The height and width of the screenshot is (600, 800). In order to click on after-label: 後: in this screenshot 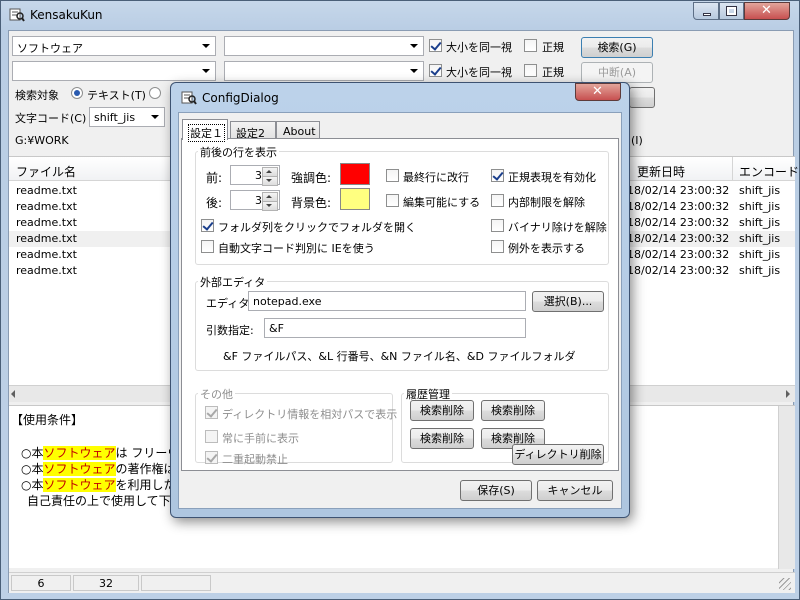, I will do `click(214, 203)`.